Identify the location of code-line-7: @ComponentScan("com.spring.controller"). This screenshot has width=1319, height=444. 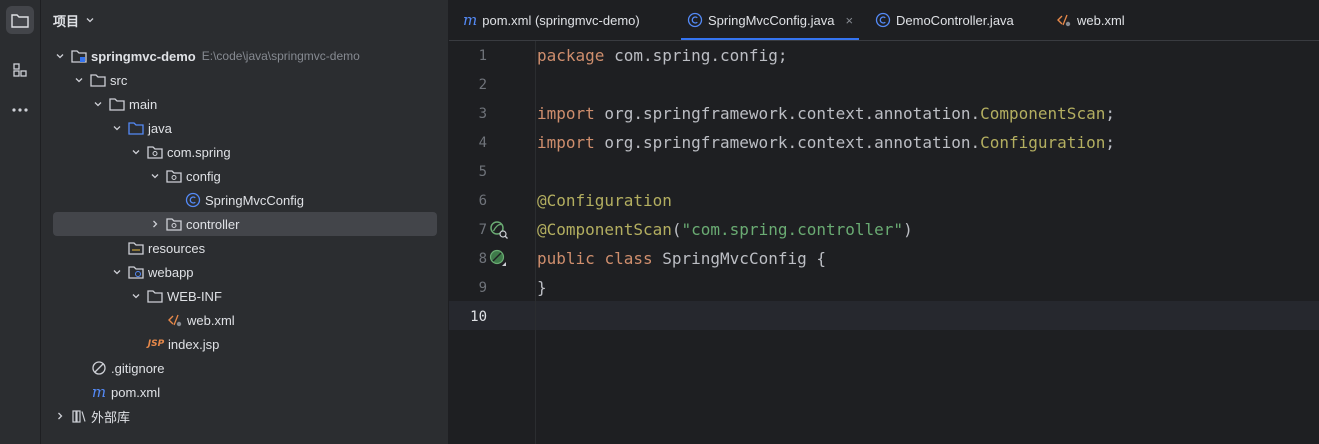
(725, 229).